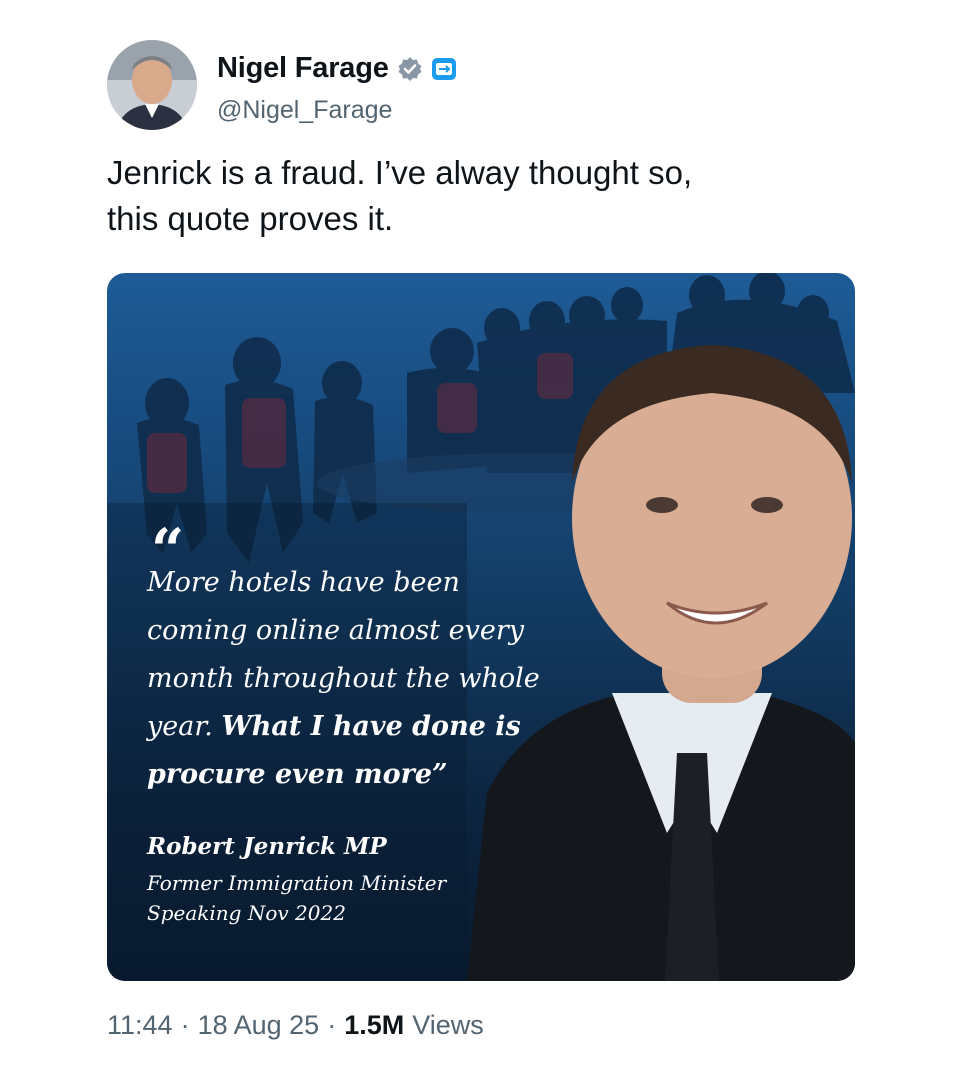  Describe the element at coordinates (303, 68) in the screenshot. I see `author-display-name: Nigel Farage` at that location.